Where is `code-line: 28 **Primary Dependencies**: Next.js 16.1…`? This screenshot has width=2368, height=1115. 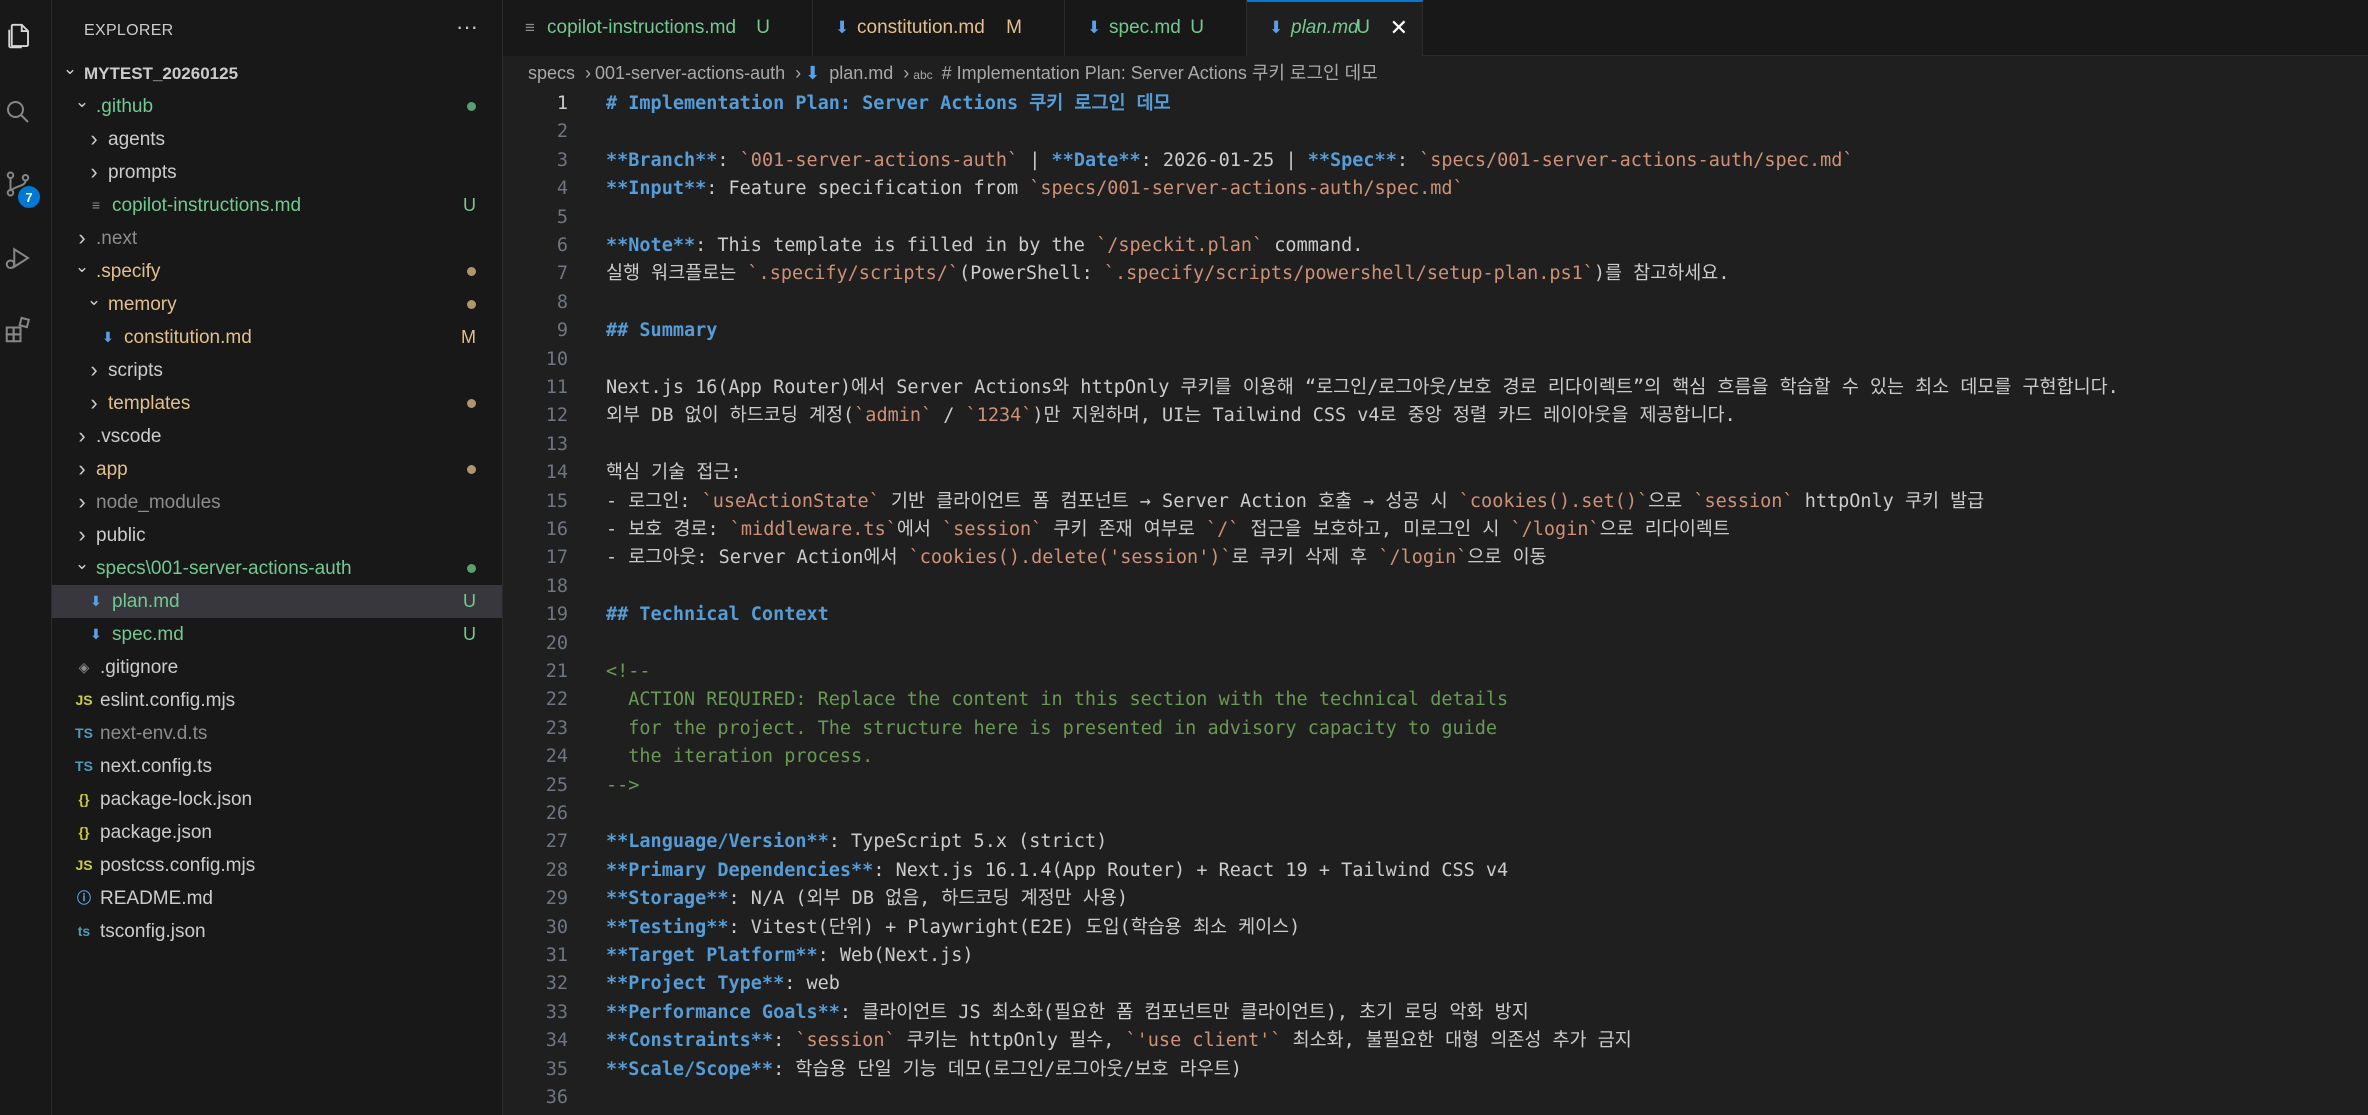 code-line: 28 **Primary Dependencies**: Next.js 16.1… is located at coordinates (1435, 871).